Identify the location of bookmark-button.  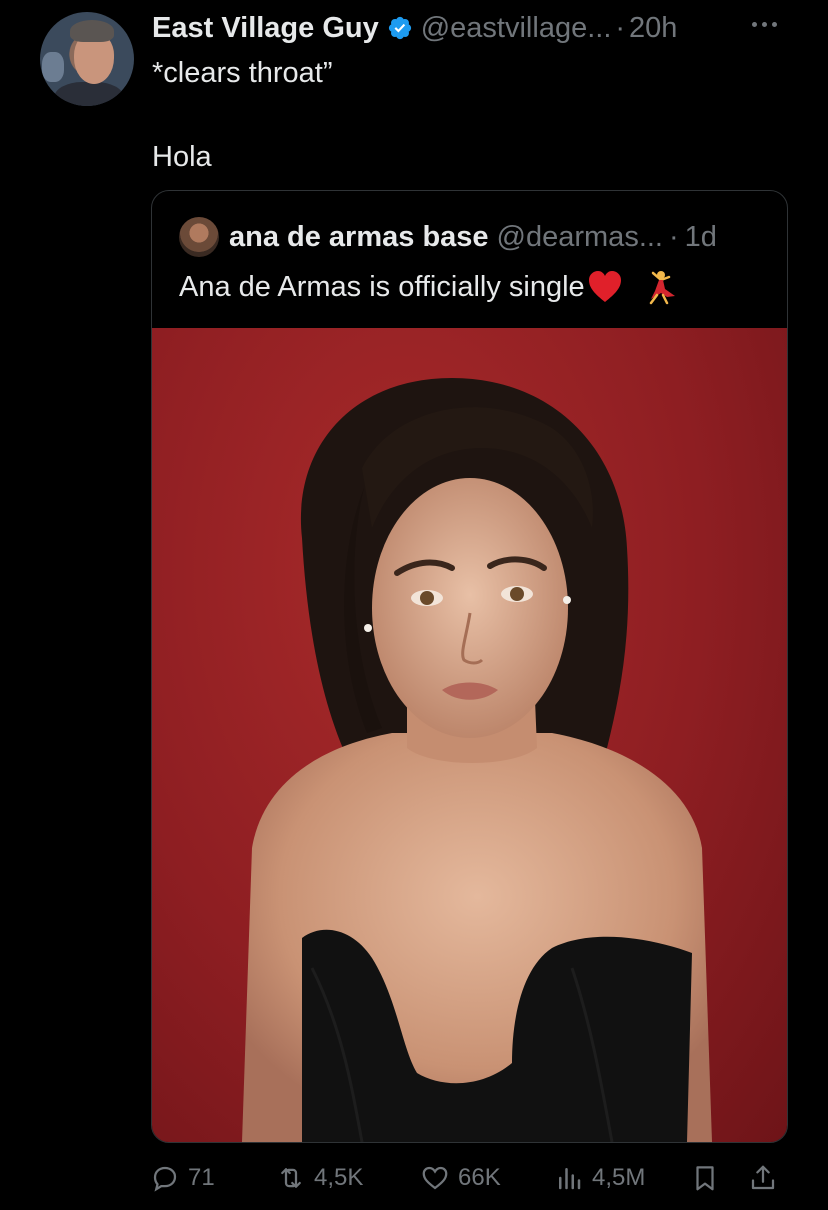
(705, 1178).